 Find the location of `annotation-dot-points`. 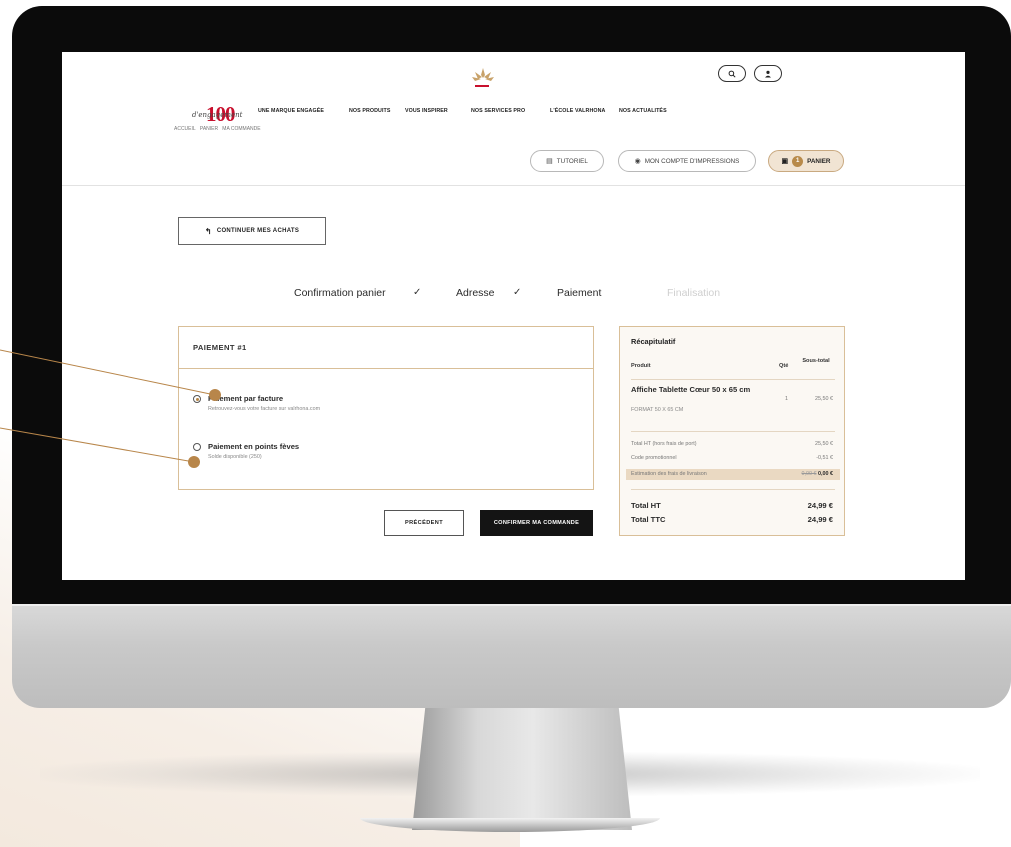

annotation-dot-points is located at coordinates (194, 462).